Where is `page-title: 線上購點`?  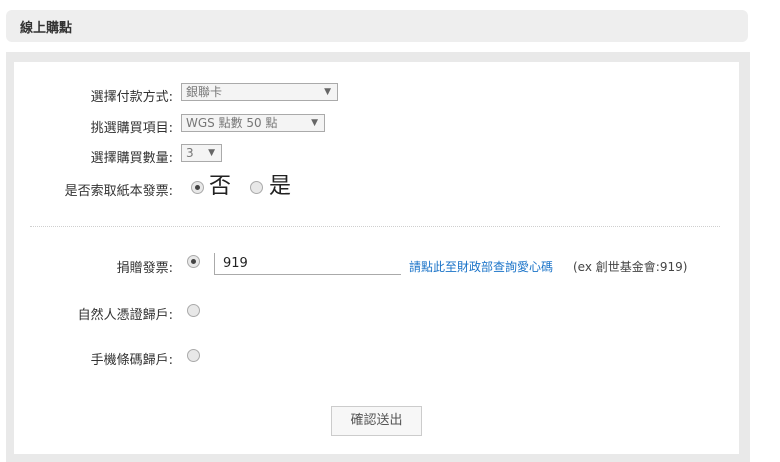 page-title: 線上購點 is located at coordinates (46, 28).